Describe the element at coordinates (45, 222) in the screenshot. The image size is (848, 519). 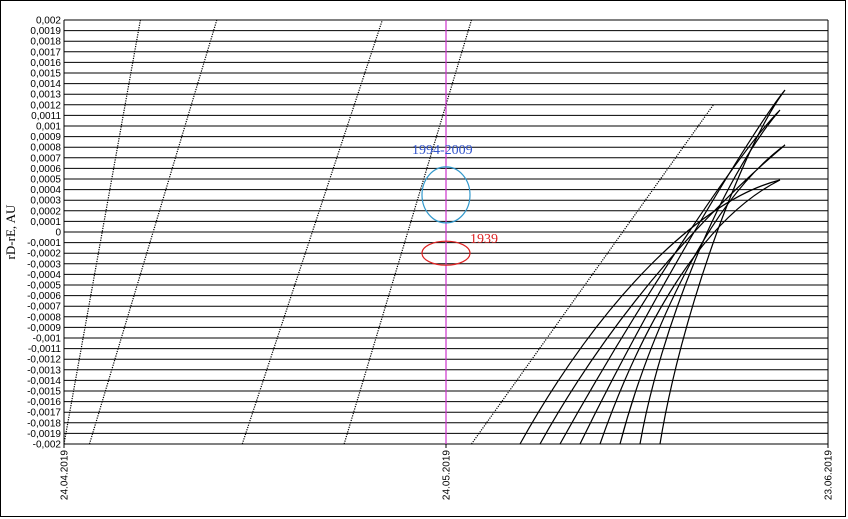
I see `y-tick-label: 0,0001` at that location.